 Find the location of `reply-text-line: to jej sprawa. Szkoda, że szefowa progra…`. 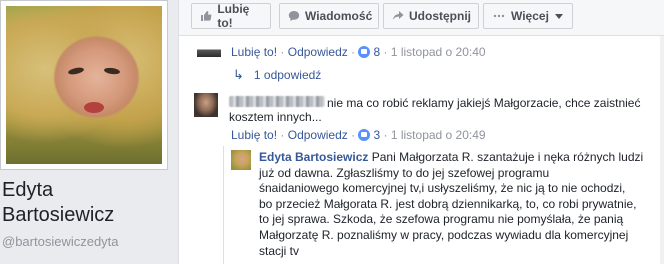

reply-text-line: to jej sprawa. Szkoda, że szefowa progra… is located at coordinates (441, 219).